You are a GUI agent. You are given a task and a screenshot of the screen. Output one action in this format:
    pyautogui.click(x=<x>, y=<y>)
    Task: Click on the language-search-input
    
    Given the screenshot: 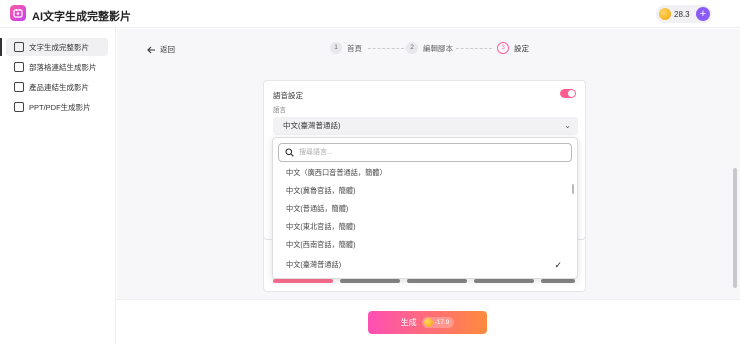 What is the action you would take?
    pyautogui.click(x=431, y=152)
    